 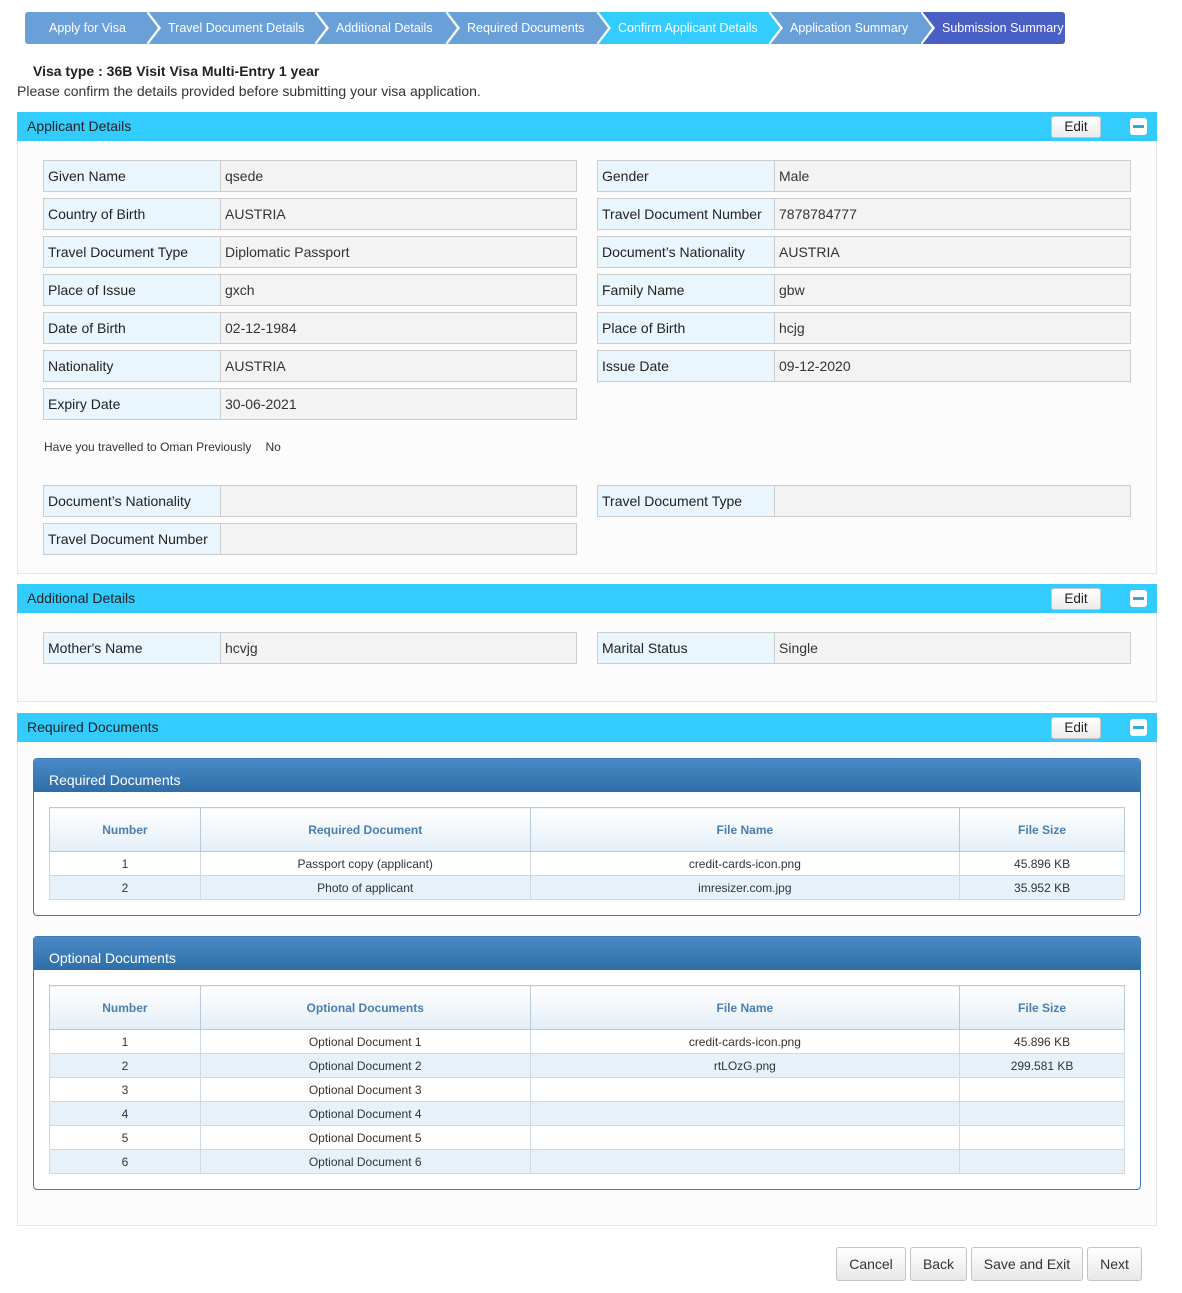 What do you see at coordinates (587, 775) in the screenshot?
I see `box-title: Required Documents` at bounding box center [587, 775].